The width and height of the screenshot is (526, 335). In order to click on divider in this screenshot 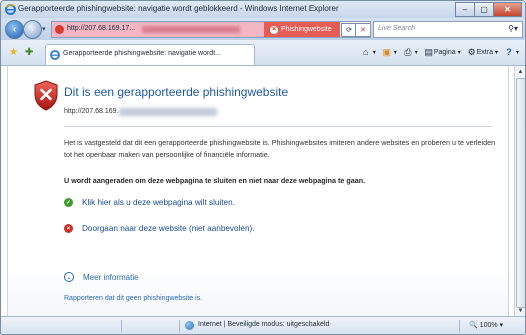, I will do `click(278, 126)`.